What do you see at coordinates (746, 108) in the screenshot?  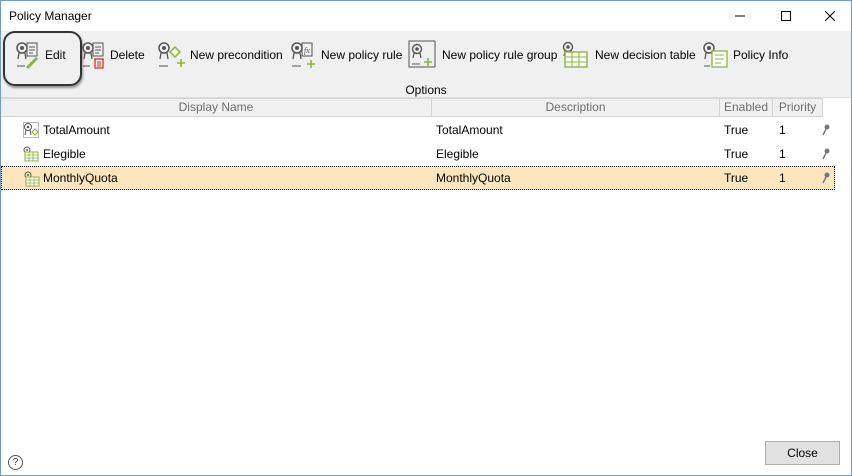 I see `column-header-enabled: Enabled` at bounding box center [746, 108].